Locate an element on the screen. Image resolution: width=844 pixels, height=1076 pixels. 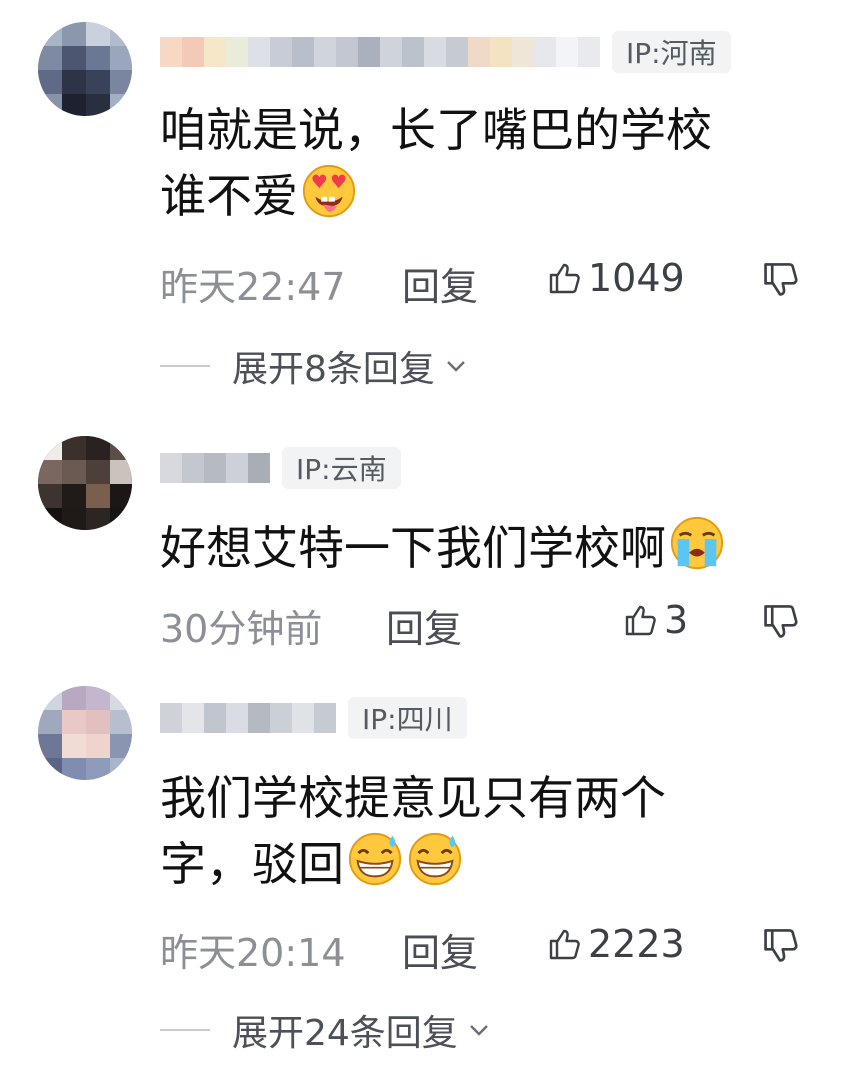
expand-replies-button: 展开8条回复 is located at coordinates (314, 366).